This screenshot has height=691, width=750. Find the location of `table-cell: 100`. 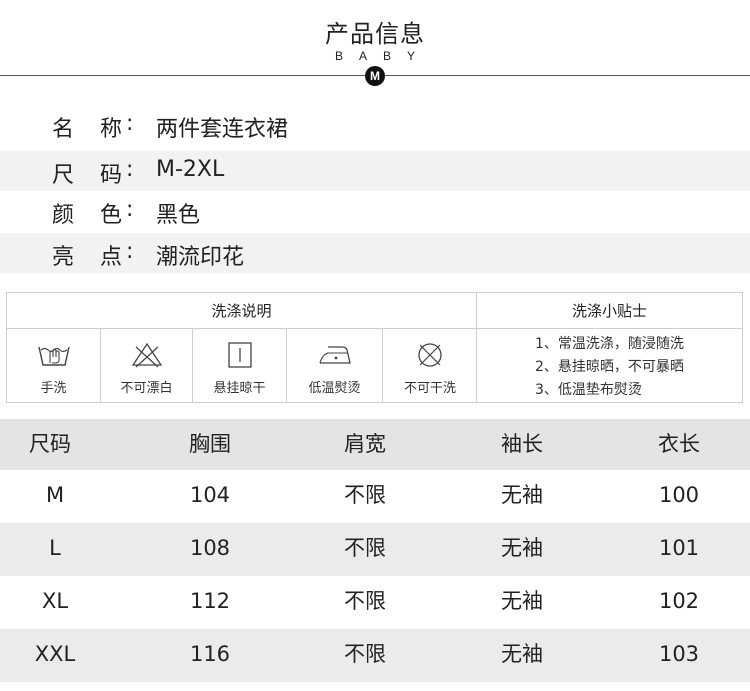

table-cell: 100 is located at coordinates (679, 495).